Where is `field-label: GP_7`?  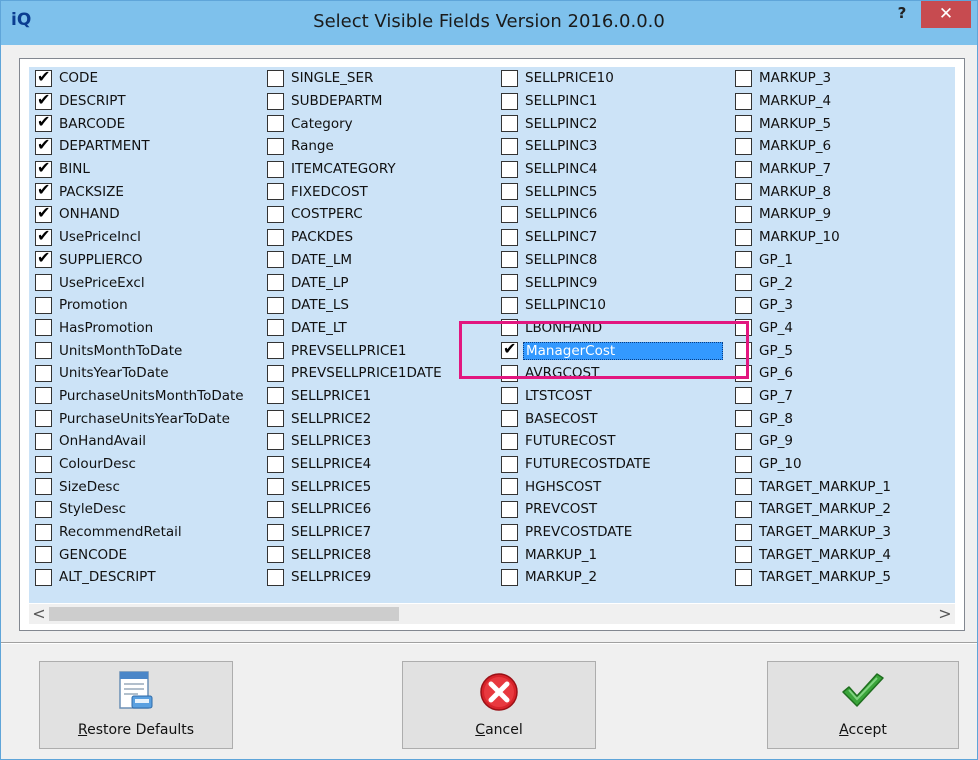
field-label: GP_7 is located at coordinates (776, 396).